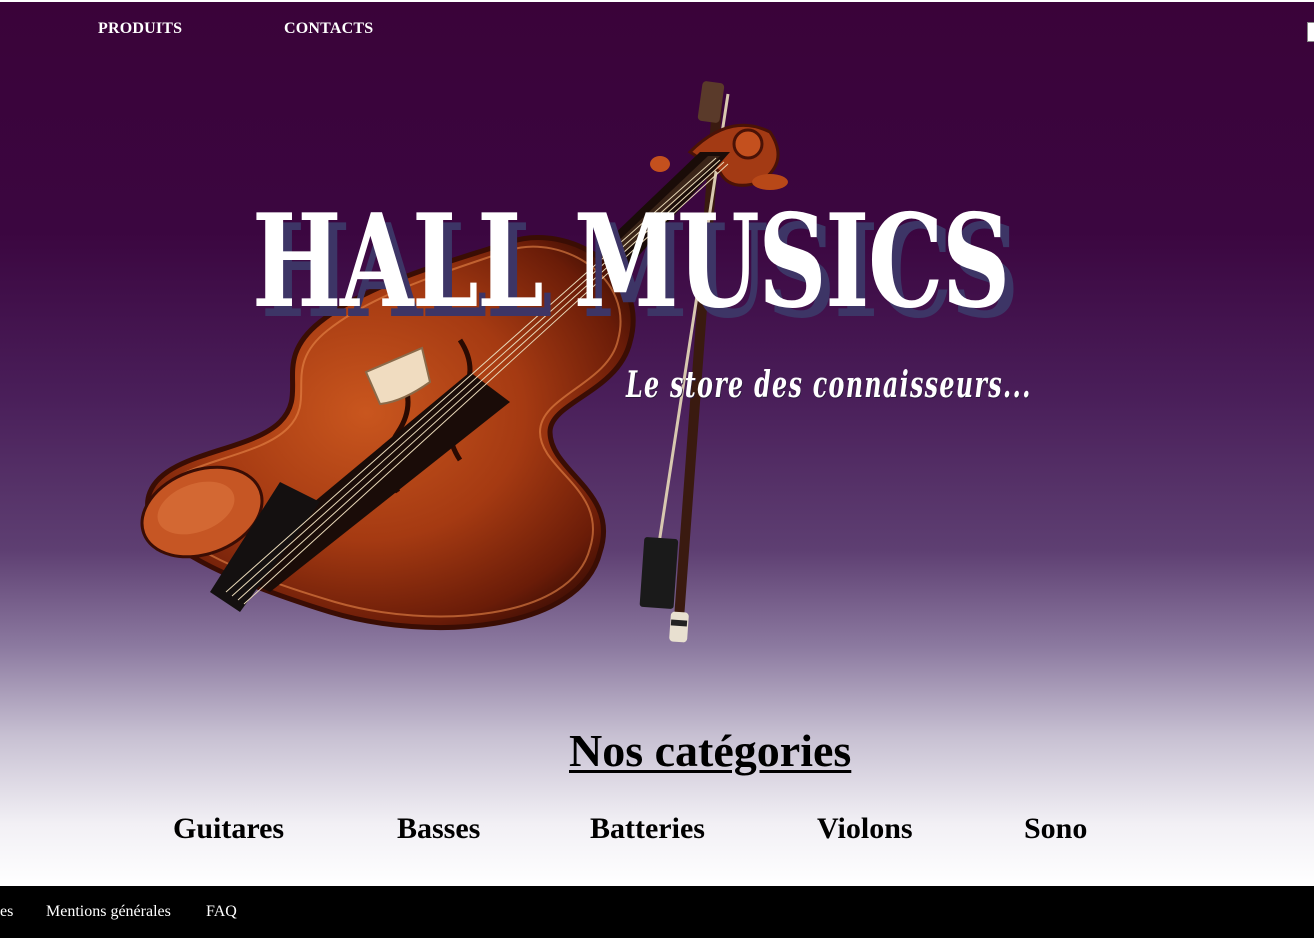 Image resolution: width=1314 pixels, height=938 pixels. Describe the element at coordinates (865, 829) in the screenshot. I see `category-violons: Violons` at that location.